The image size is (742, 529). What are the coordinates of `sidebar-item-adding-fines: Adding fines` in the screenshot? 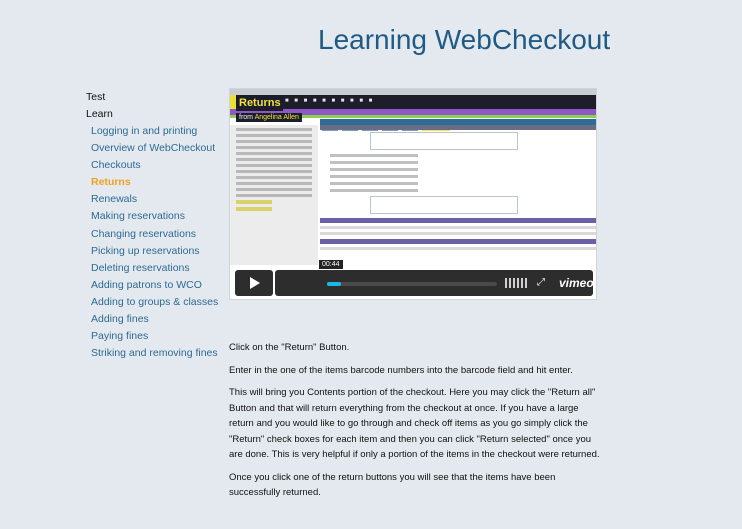 It's located at (156, 319).